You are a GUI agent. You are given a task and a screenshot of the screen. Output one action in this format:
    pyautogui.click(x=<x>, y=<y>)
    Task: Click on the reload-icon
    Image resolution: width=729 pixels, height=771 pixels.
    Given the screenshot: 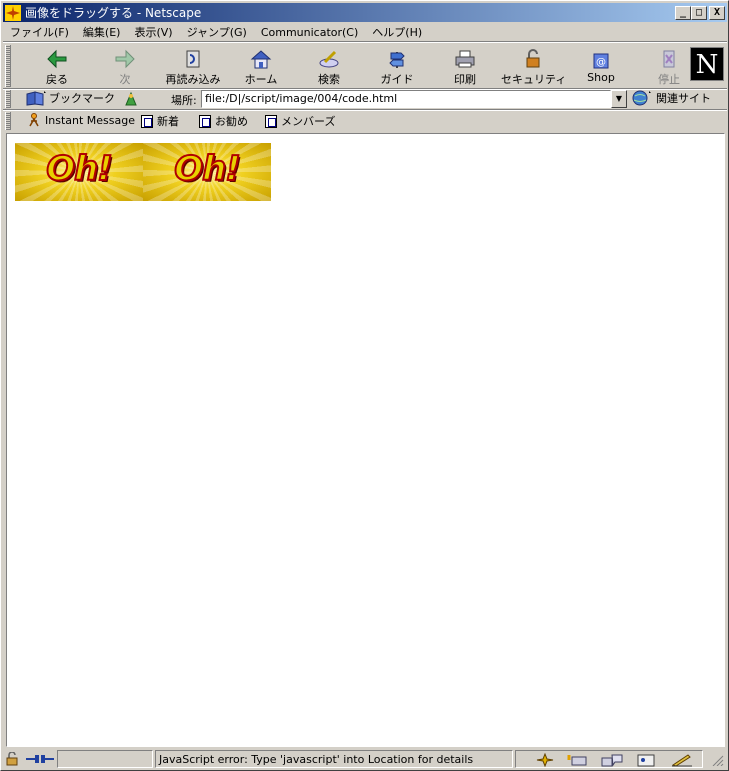 What is the action you would take?
    pyautogui.click(x=193, y=59)
    